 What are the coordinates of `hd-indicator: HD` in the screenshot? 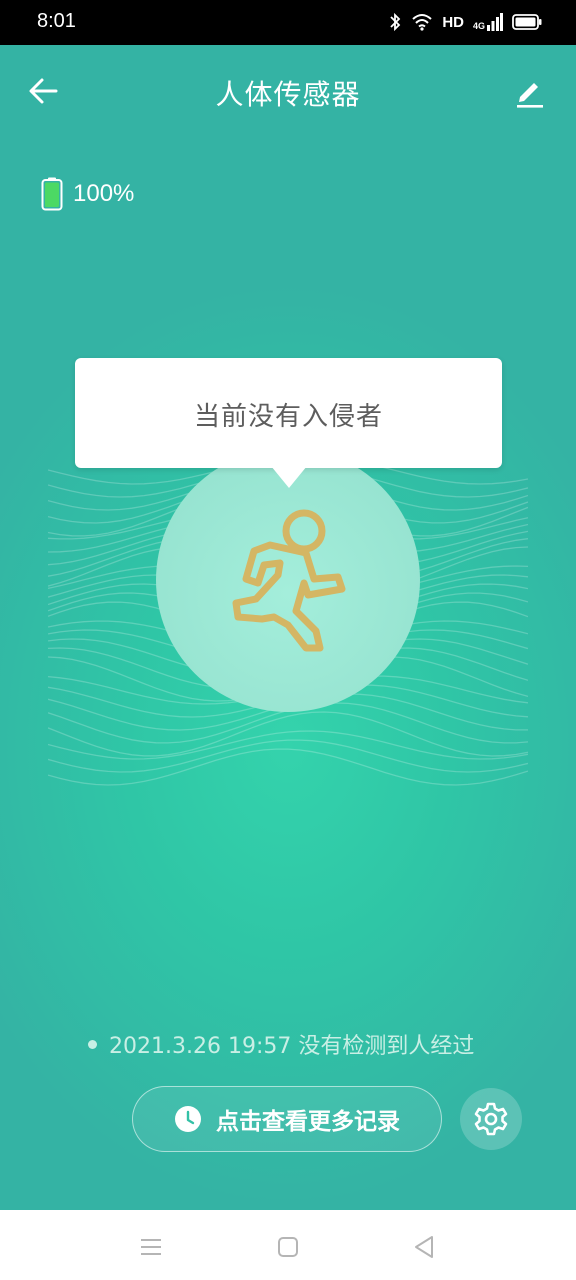 It's located at (453, 22).